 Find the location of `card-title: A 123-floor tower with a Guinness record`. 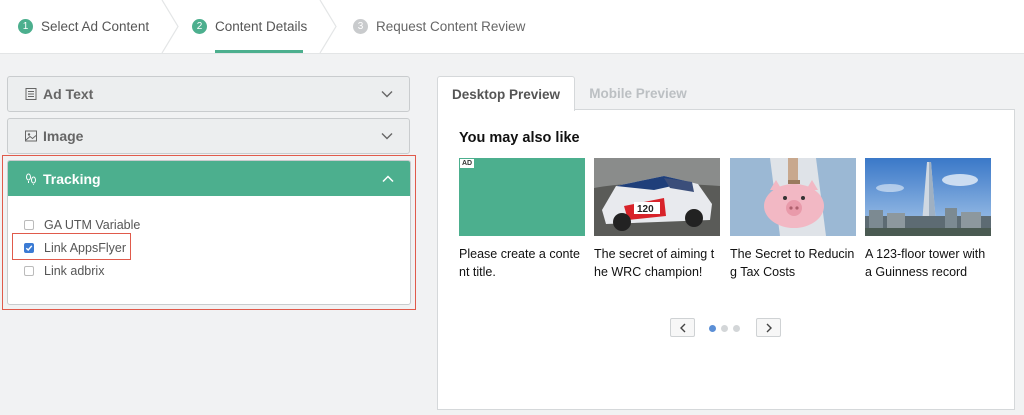

card-title: A 123-floor tower with a Guinness record is located at coordinates (925, 263).